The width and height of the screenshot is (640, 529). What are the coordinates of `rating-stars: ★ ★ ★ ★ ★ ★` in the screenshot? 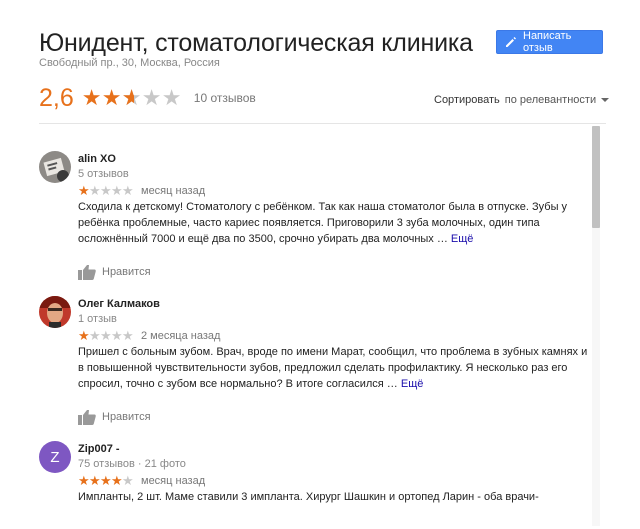 It's located at (132, 98).